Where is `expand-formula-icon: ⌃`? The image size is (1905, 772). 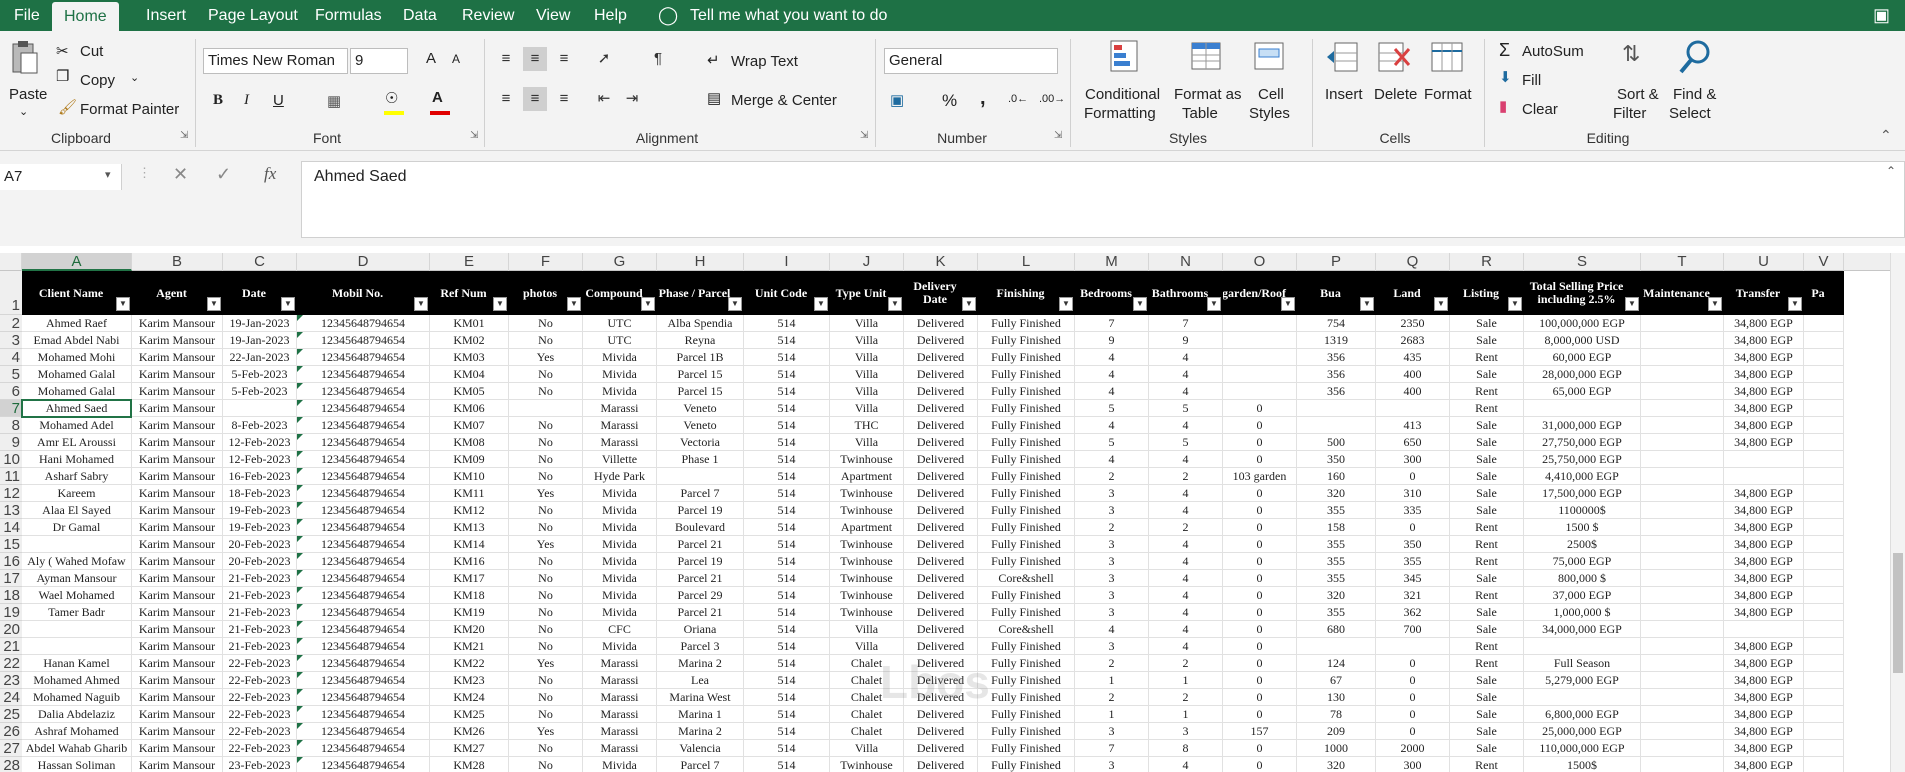 expand-formula-icon: ⌃ is located at coordinates (1891, 171).